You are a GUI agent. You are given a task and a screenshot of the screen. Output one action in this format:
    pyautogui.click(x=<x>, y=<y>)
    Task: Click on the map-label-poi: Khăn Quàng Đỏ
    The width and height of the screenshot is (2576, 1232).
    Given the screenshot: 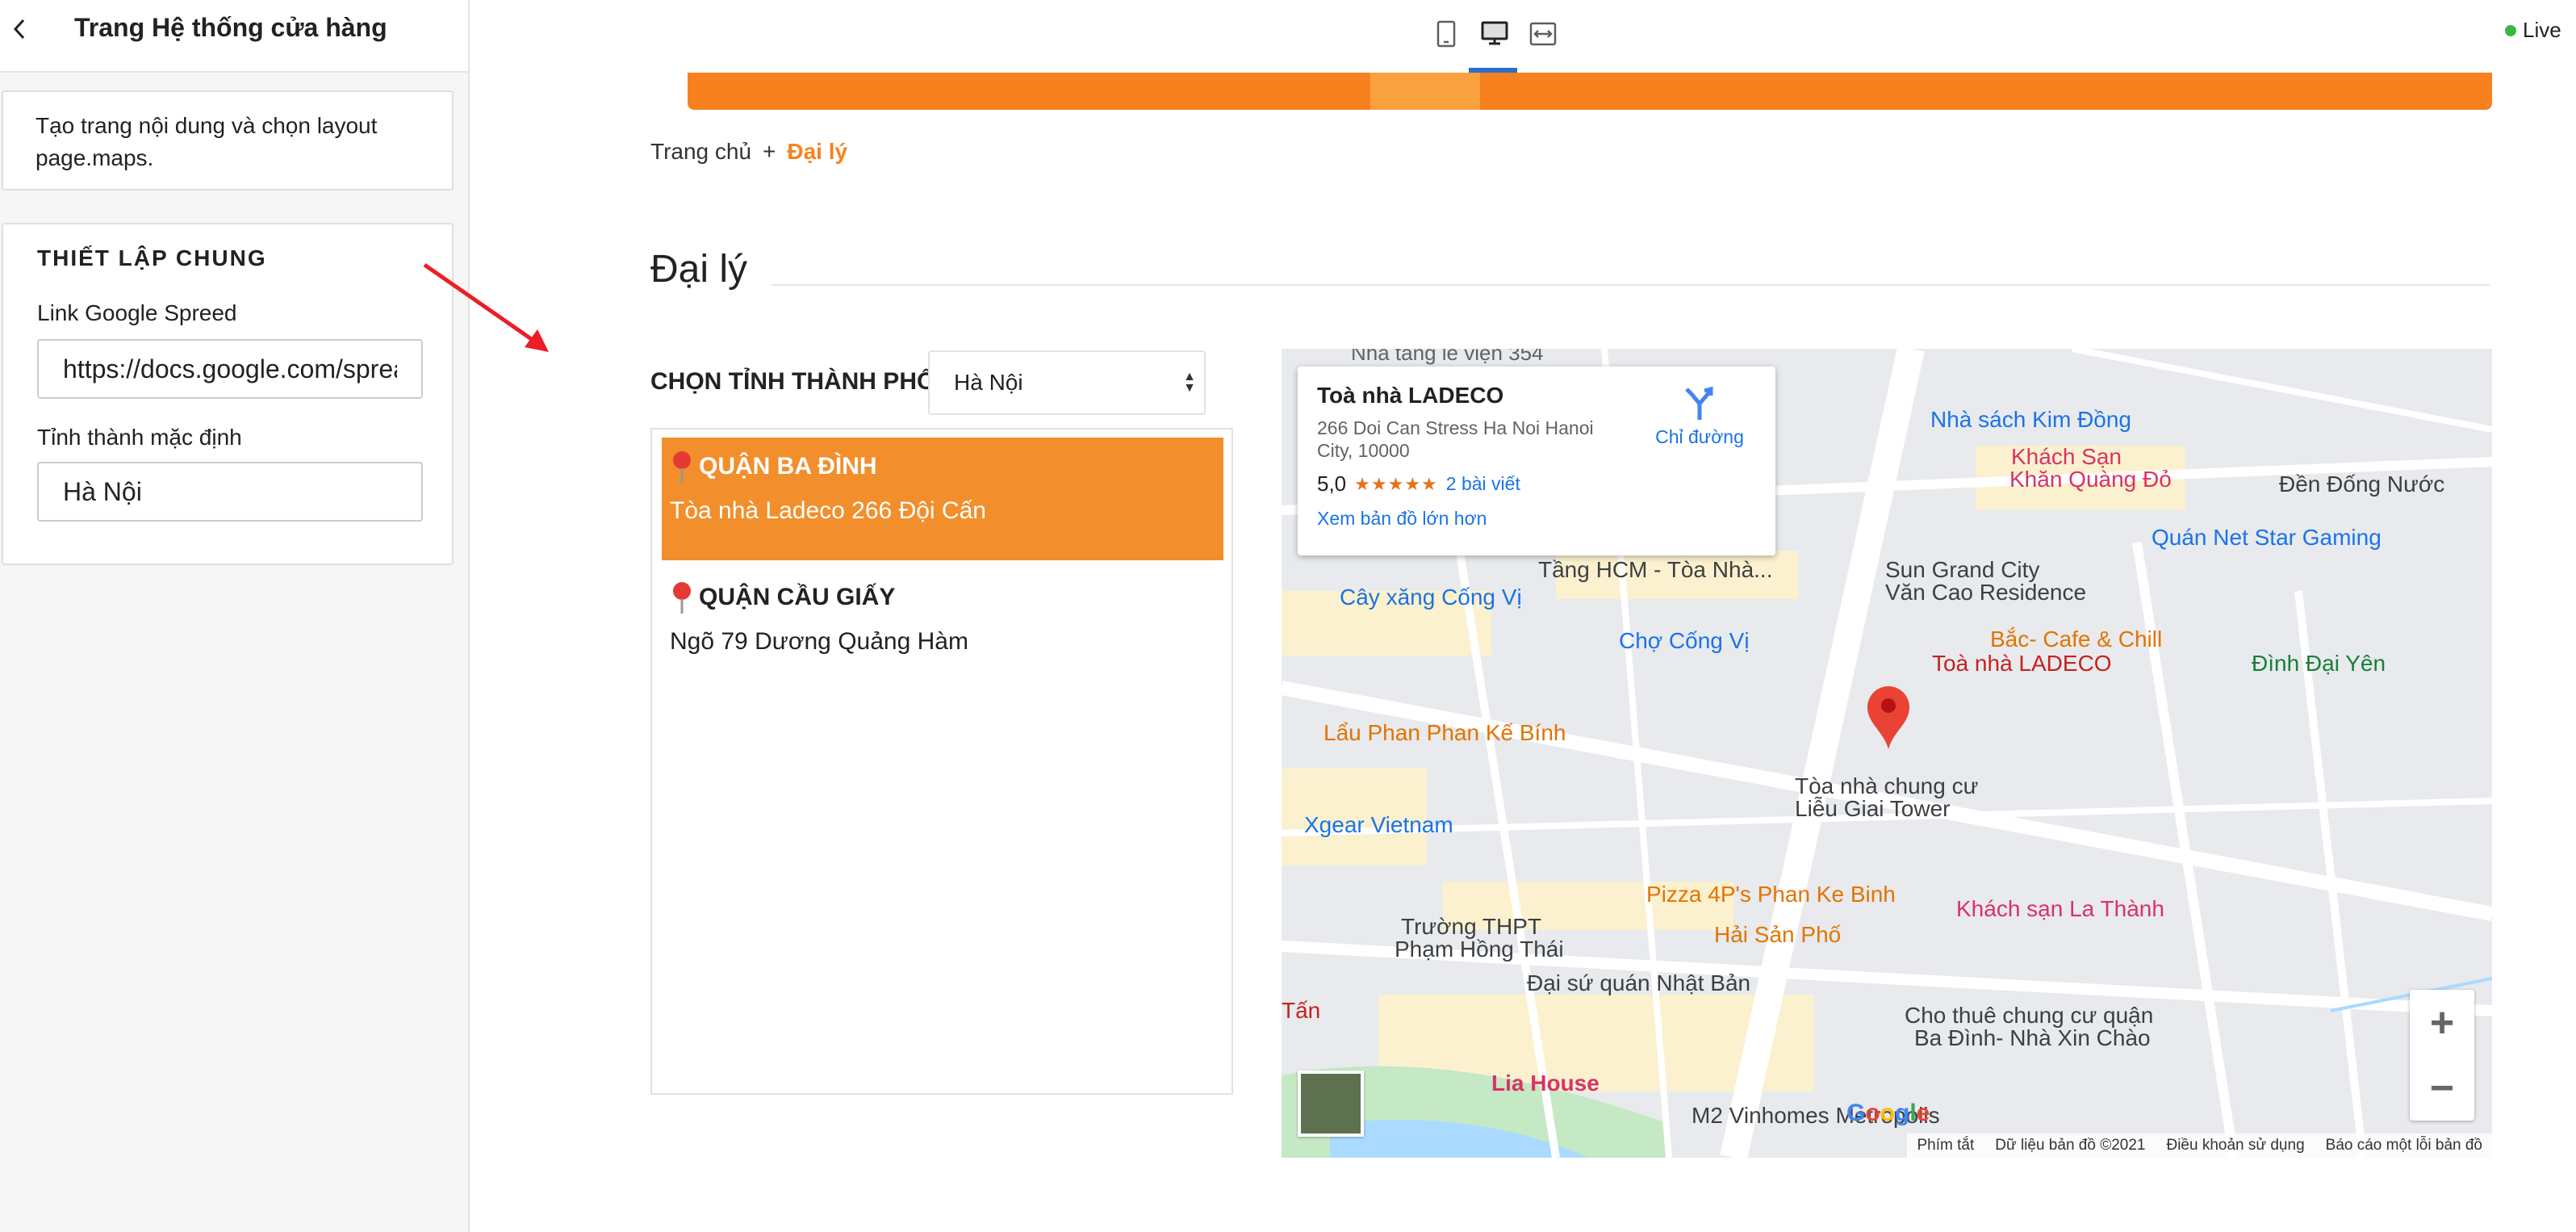 What is the action you would take?
    pyautogui.click(x=2090, y=479)
    